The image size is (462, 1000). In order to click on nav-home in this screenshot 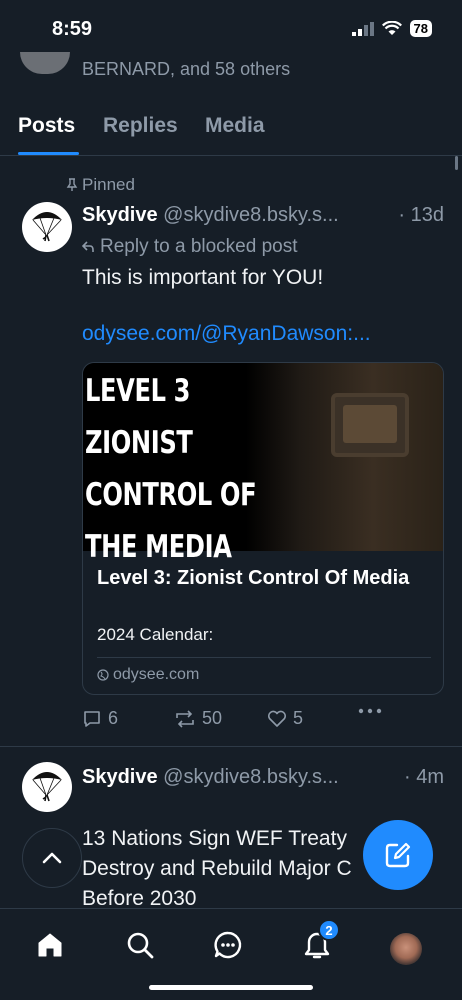, I will do `click(50, 945)`.